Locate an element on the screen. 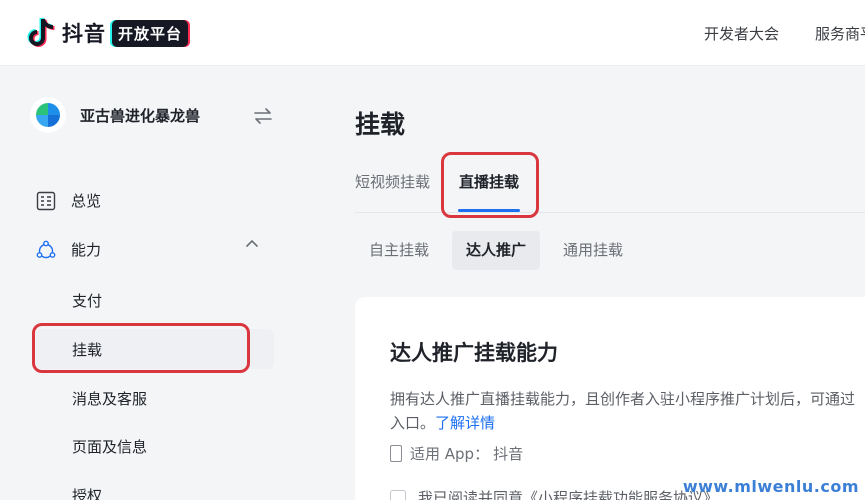 The height and width of the screenshot is (500, 865). card-title: 达人推广挂载能力 is located at coordinates (474, 353).